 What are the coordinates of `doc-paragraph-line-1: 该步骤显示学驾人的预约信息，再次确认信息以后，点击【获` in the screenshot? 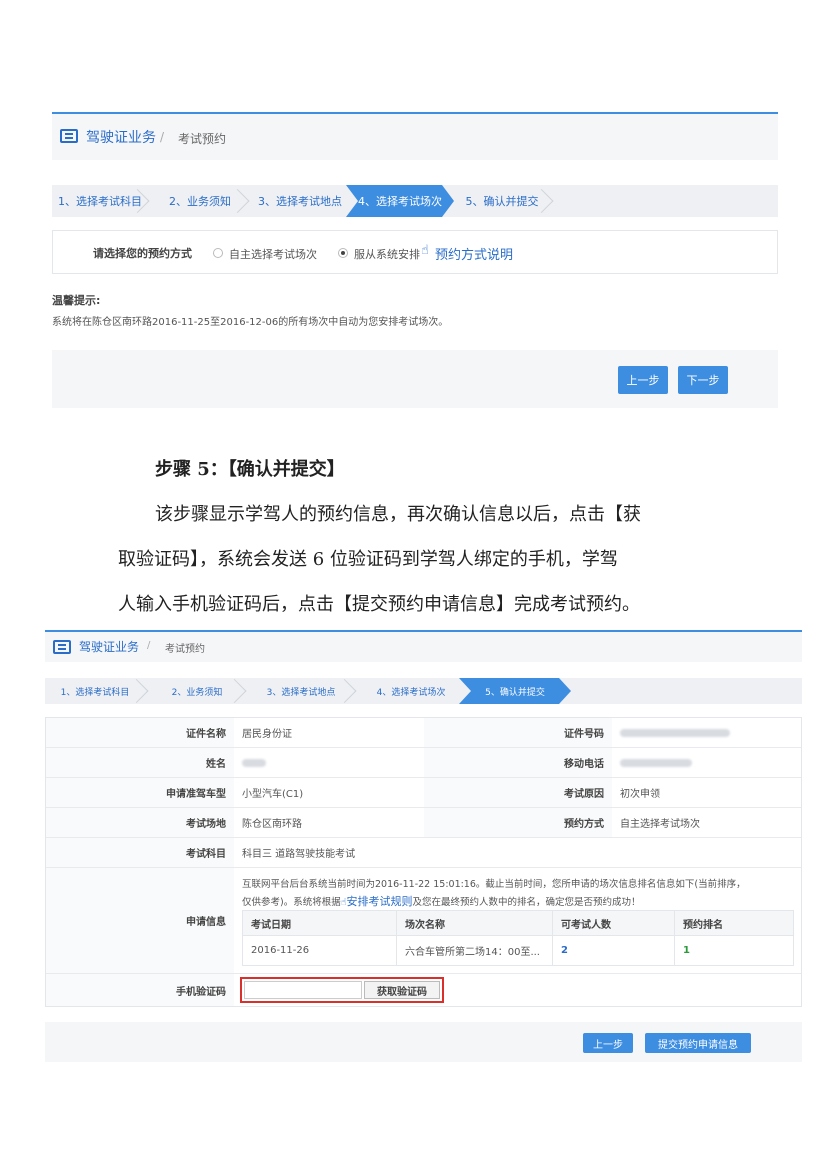 It's located at (398, 514).